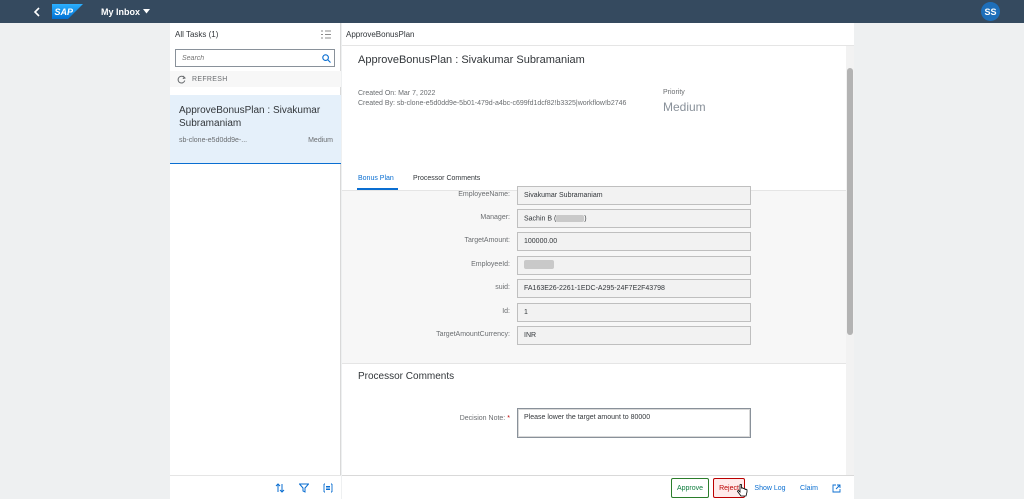  What do you see at coordinates (247, 58) in the screenshot?
I see `search-input` at bounding box center [247, 58].